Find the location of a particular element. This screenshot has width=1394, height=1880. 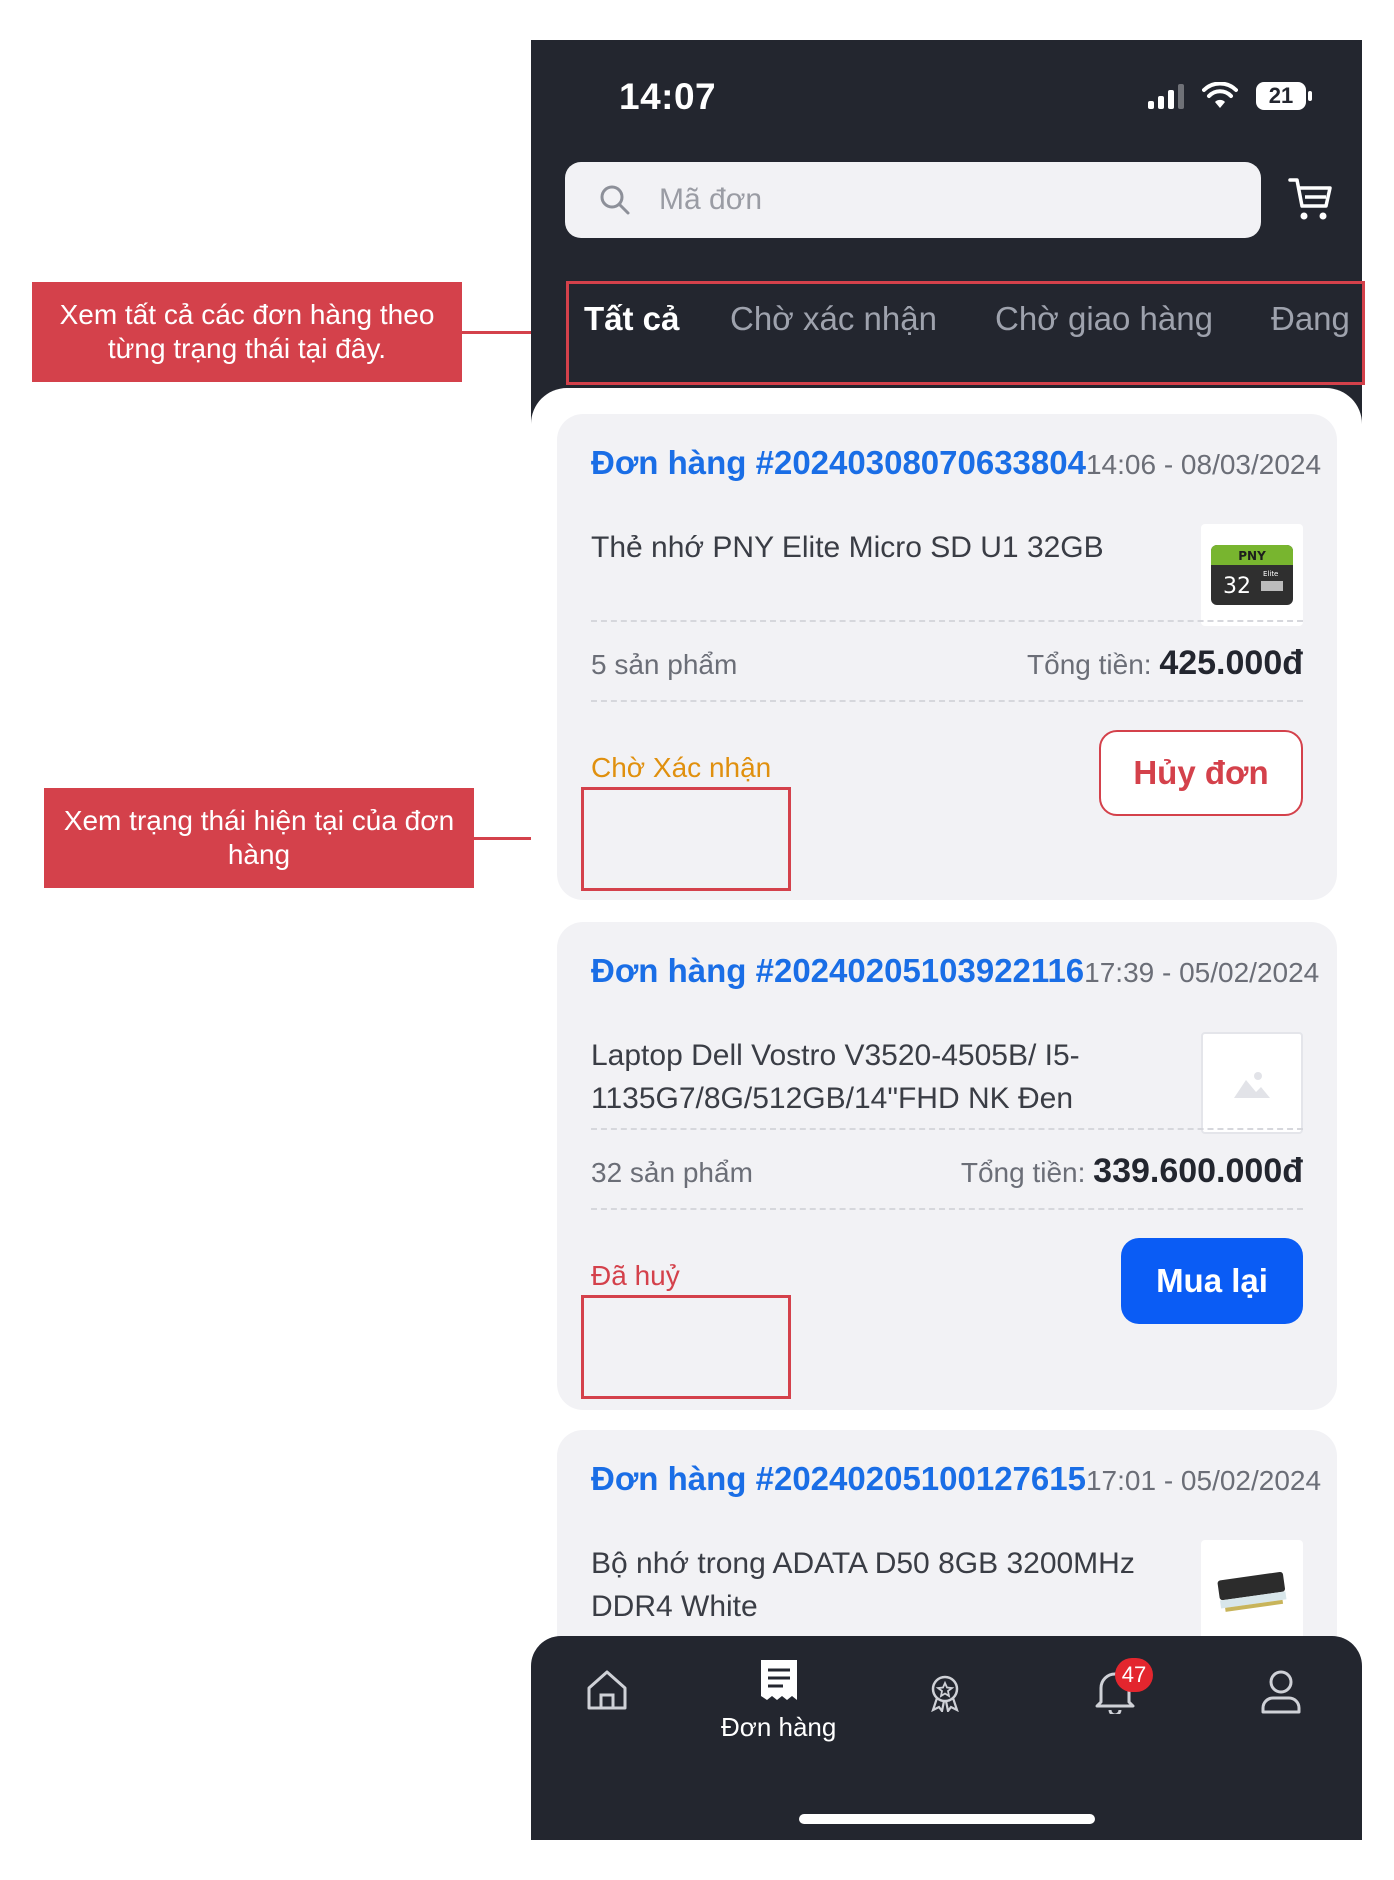

nav-notifications: 47 is located at coordinates (1123, 1688).